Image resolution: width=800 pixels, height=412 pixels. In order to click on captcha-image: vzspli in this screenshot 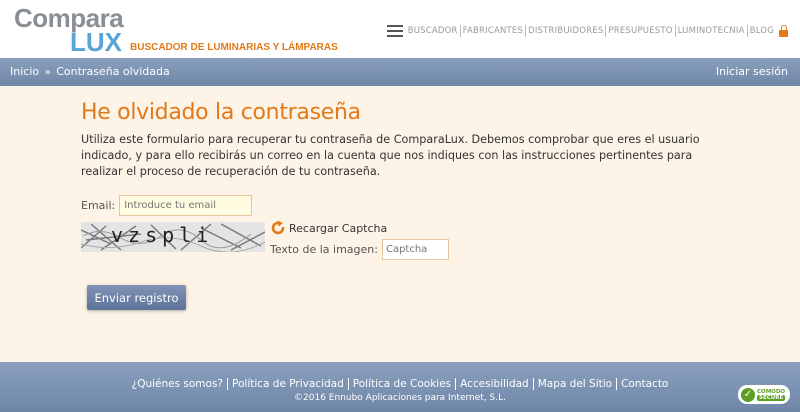, I will do `click(173, 237)`.